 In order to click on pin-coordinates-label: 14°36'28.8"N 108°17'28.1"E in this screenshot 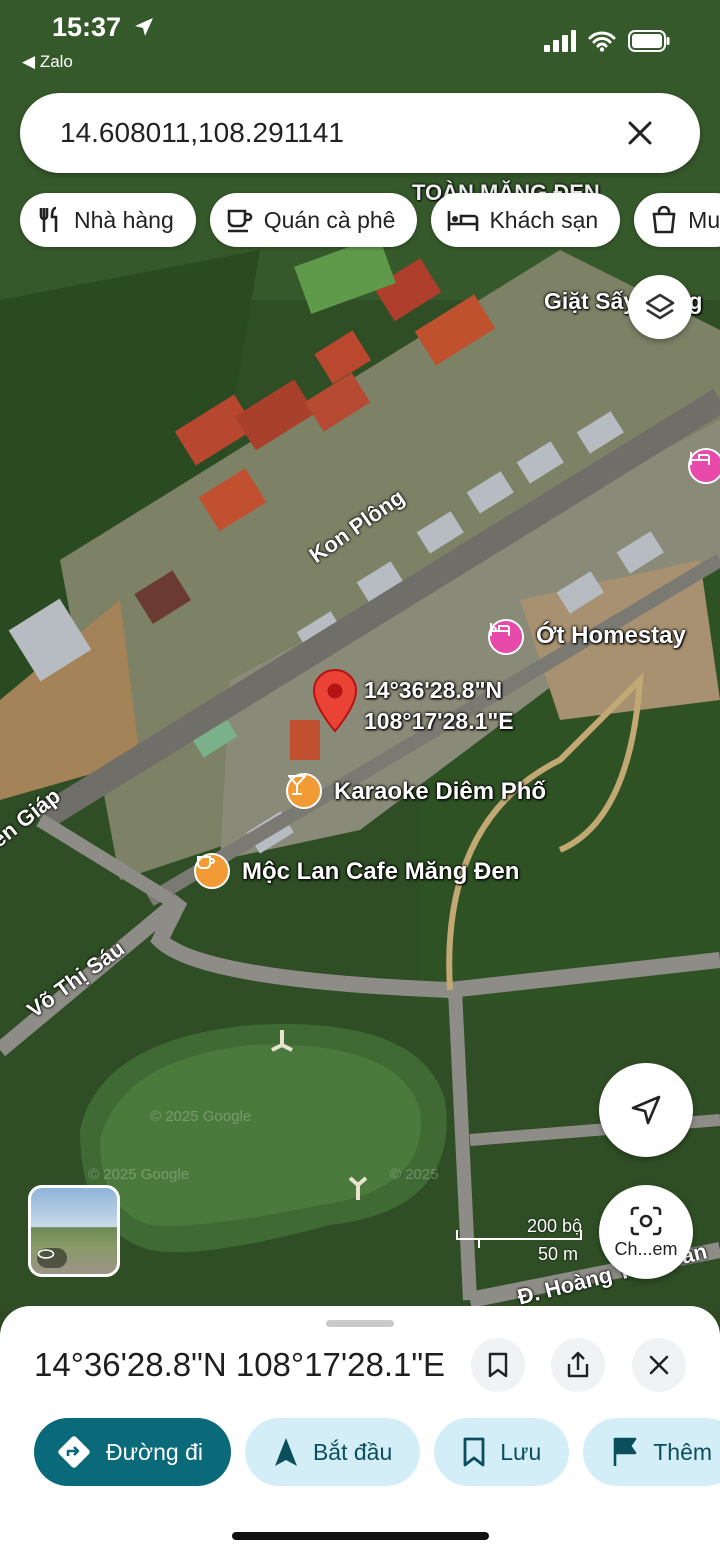, I will do `click(439, 706)`.